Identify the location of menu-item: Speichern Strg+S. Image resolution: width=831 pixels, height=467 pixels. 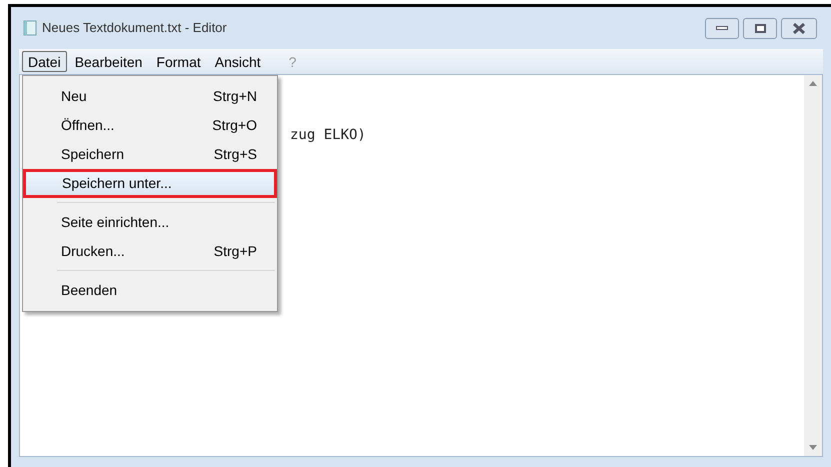
(150, 154).